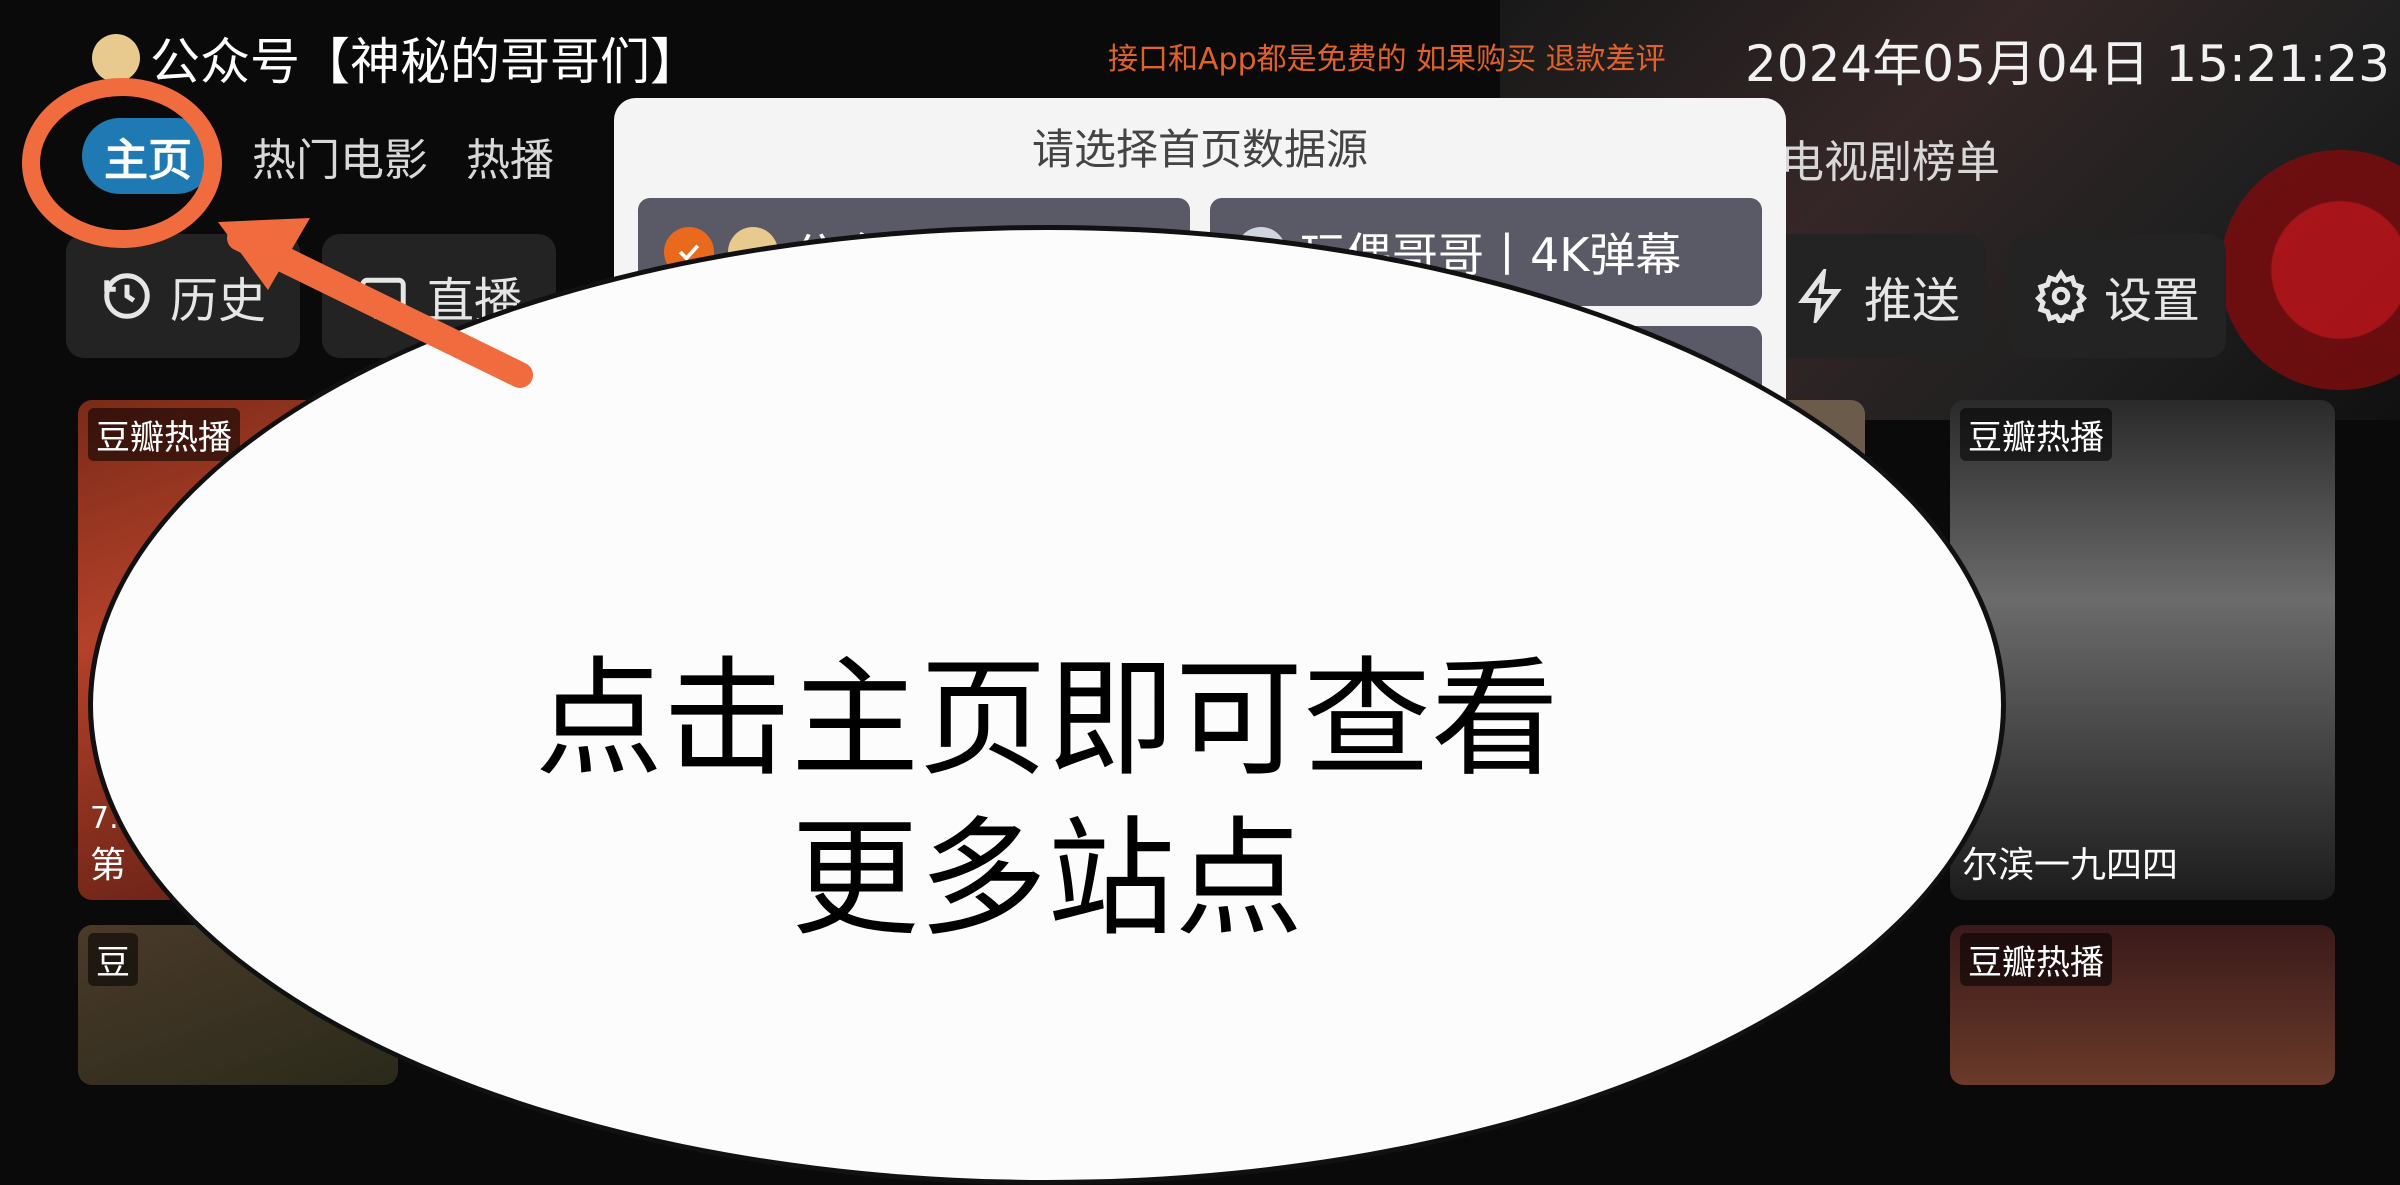 This screenshot has height=1185, width=2400. I want to click on tab-tv-ranking: 电视剧榜单, so click(1890, 158).